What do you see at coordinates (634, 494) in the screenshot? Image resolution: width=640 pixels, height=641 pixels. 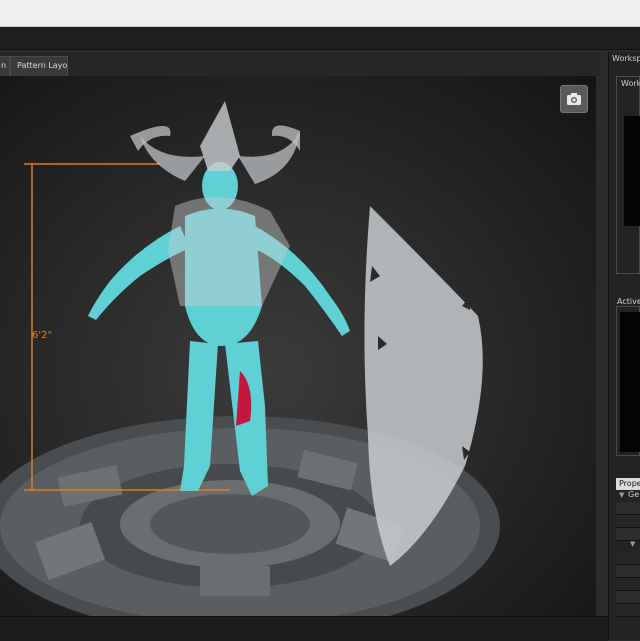 I see `general-section-label: Ge` at bounding box center [634, 494].